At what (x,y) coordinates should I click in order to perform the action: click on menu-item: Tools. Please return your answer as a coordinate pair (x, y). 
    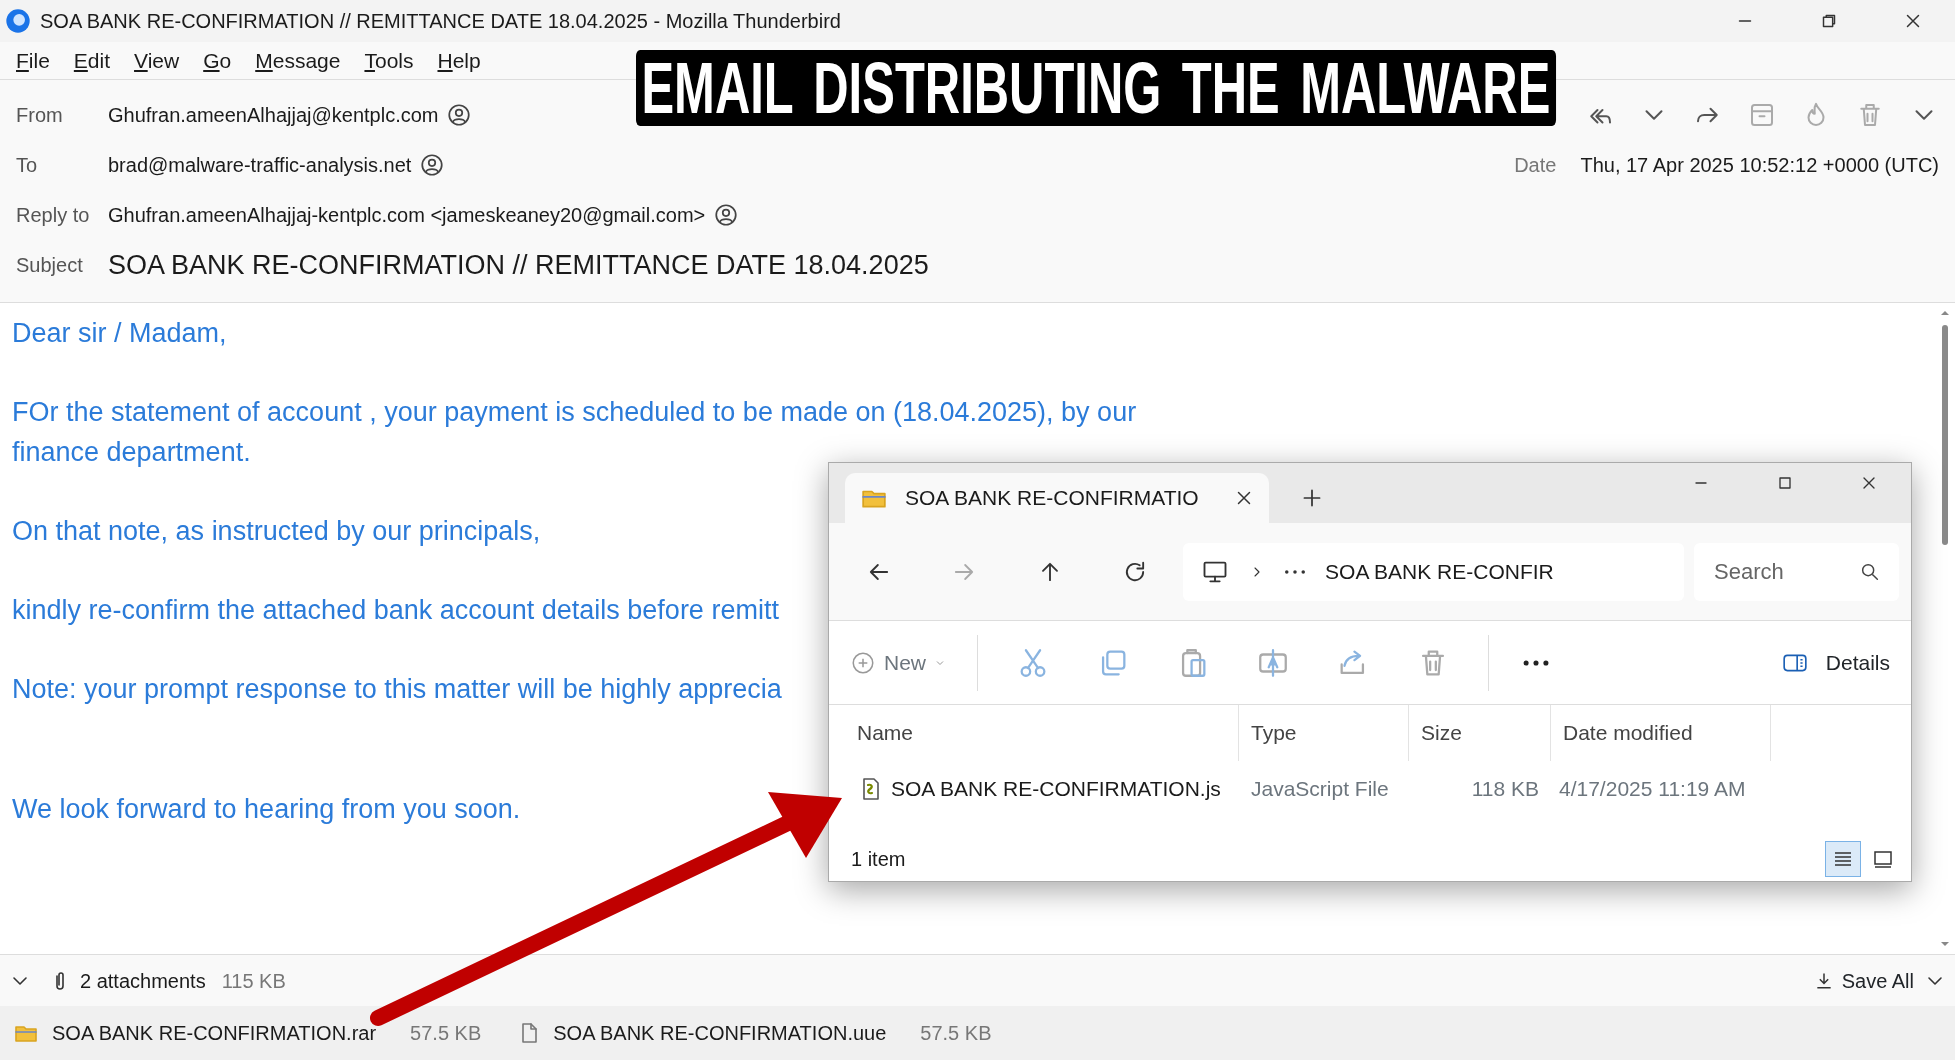
    Looking at the image, I should click on (389, 60).